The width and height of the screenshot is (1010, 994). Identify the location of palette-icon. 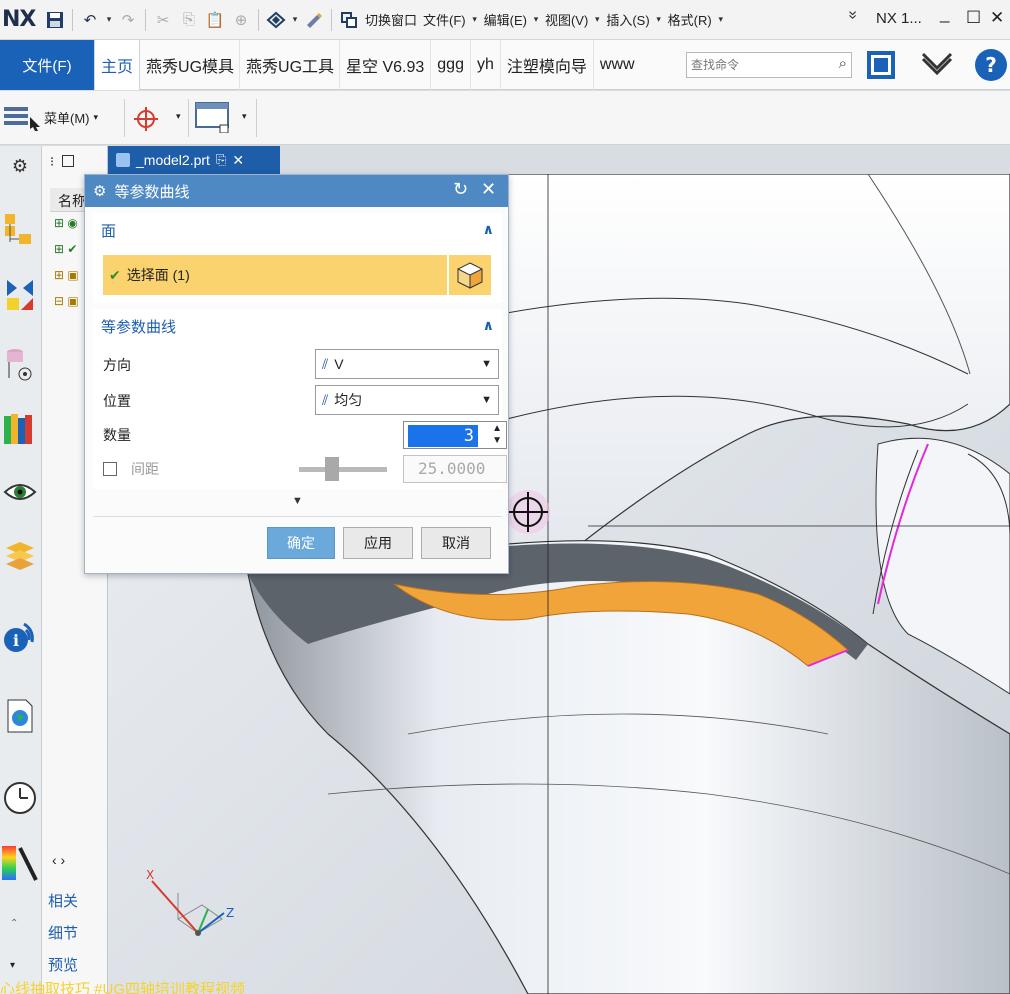
(20, 862).